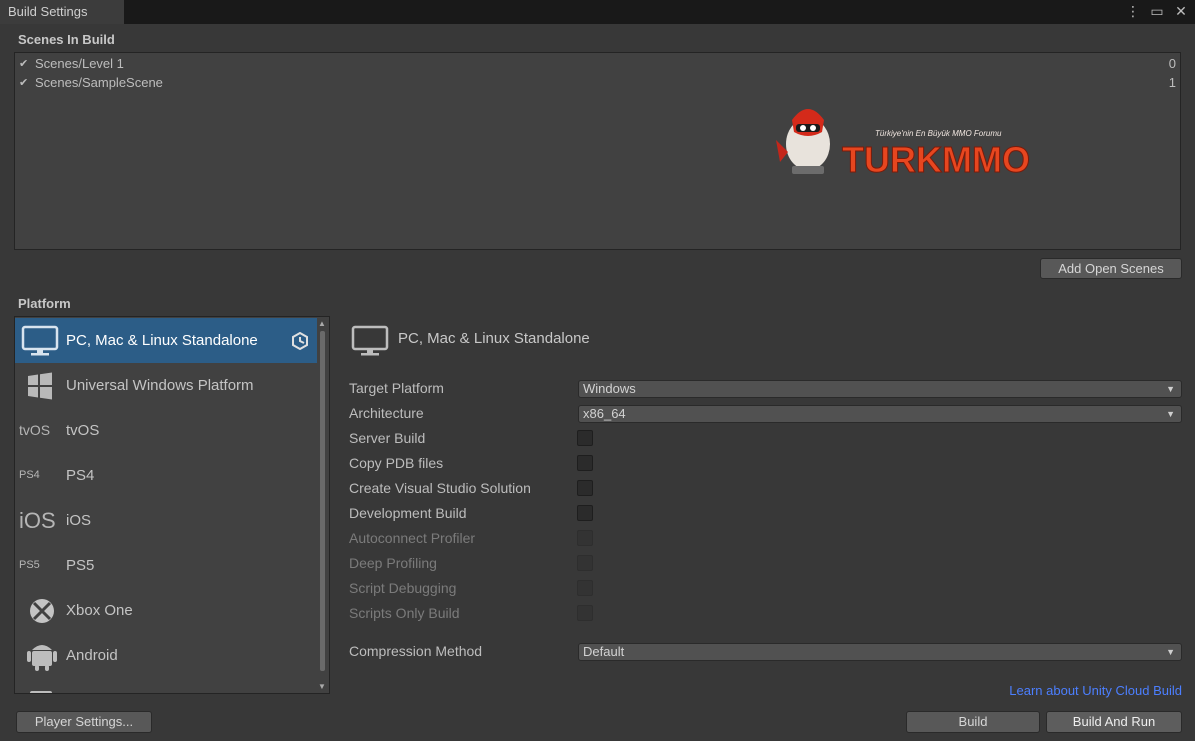 Image resolution: width=1195 pixels, height=741 pixels. What do you see at coordinates (386, 413) in the screenshot?
I see `architecture-label: Architecture` at bounding box center [386, 413].